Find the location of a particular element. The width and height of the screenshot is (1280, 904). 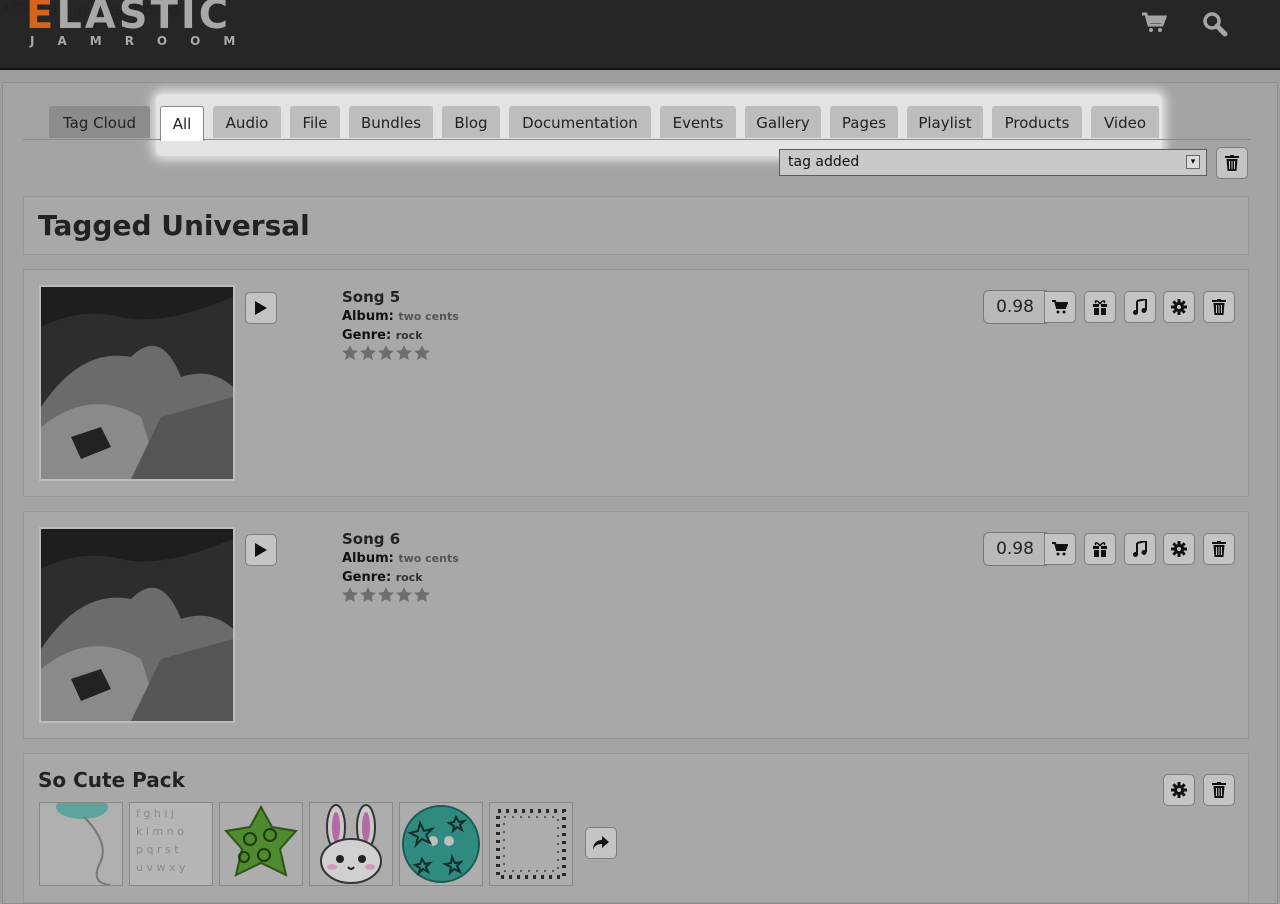

tab-all: All is located at coordinates (182, 123).